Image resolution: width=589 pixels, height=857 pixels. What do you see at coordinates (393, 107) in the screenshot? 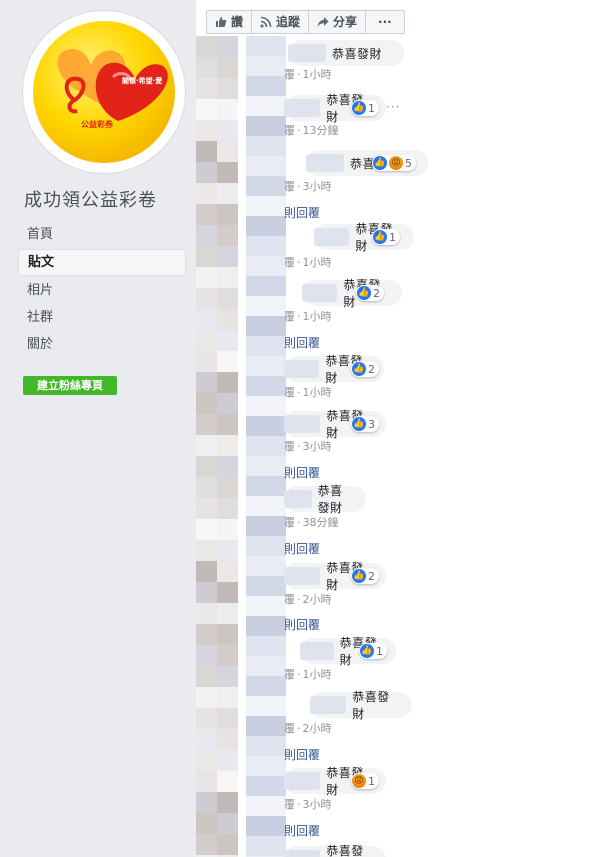
I see `comment-options-icon: ···` at bounding box center [393, 107].